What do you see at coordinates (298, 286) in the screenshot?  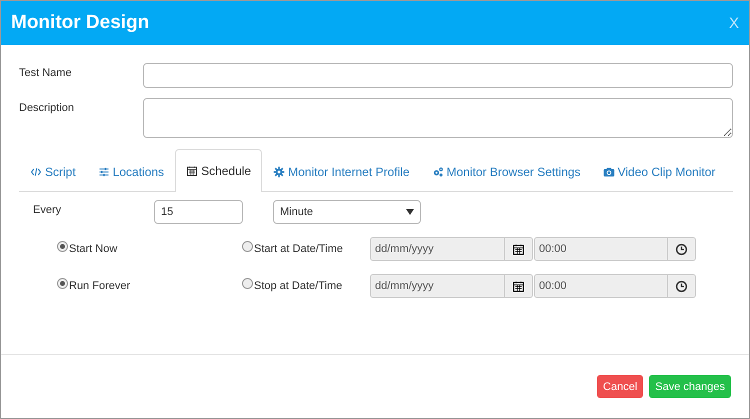 I see `radio-label: Stop at Date/Time` at bounding box center [298, 286].